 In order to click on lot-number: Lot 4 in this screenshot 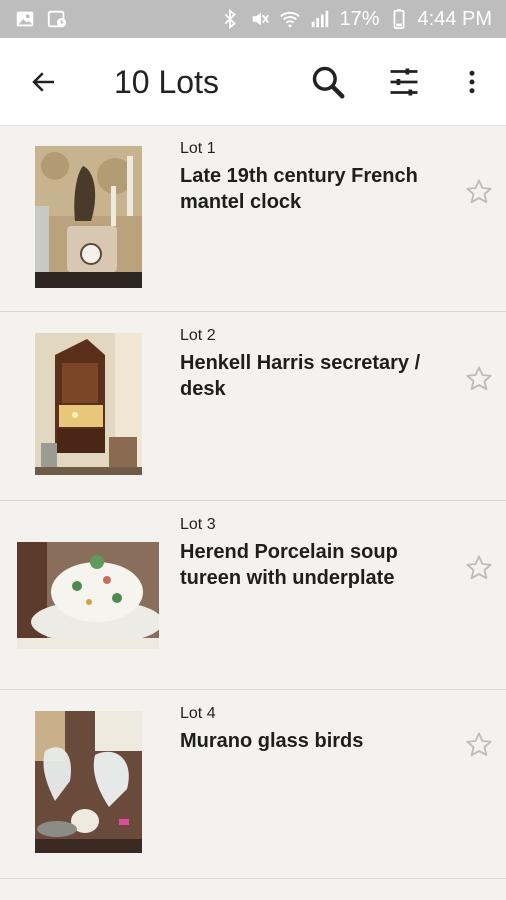, I will do `click(198, 713)`.